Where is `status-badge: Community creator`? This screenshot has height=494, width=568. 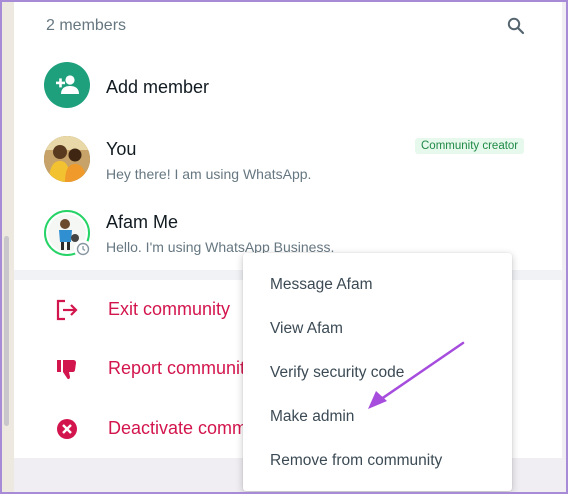
status-badge: Community creator is located at coordinates (470, 146).